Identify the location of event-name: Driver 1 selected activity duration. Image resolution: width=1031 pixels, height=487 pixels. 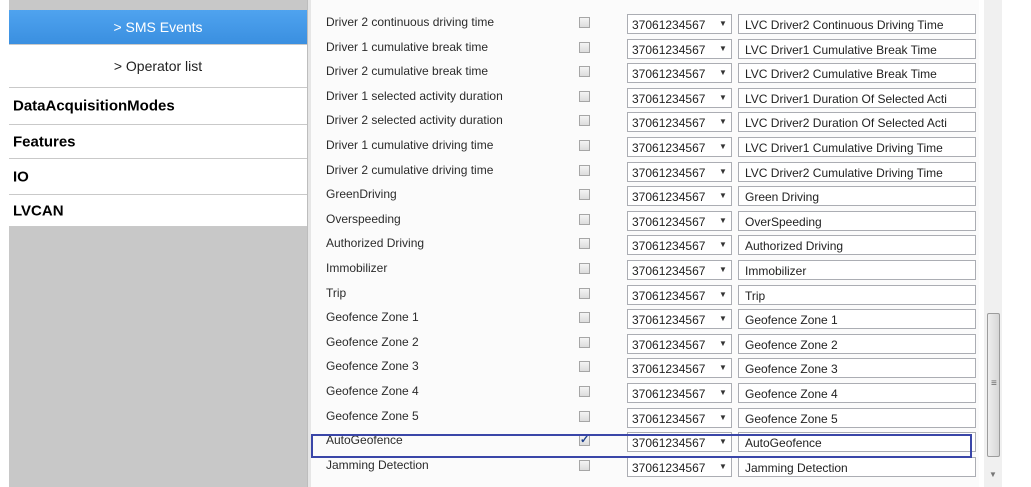
(414, 96).